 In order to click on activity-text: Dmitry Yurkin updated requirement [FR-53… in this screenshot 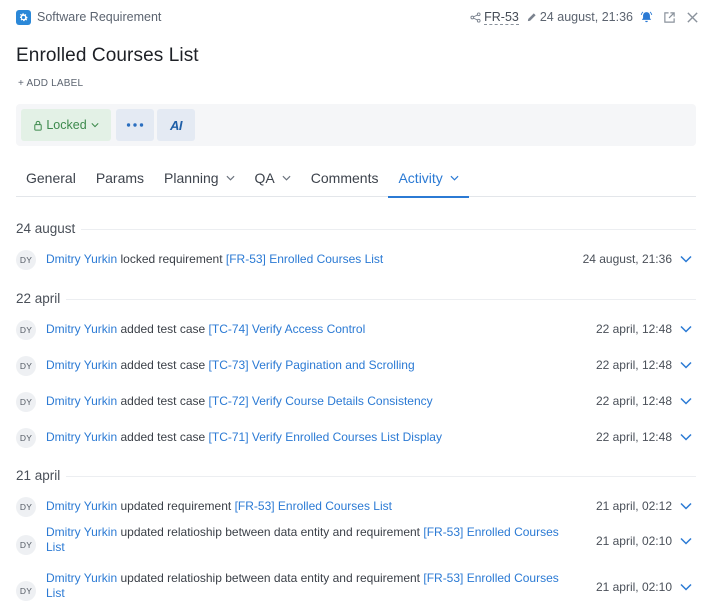, I will do `click(308, 506)`.